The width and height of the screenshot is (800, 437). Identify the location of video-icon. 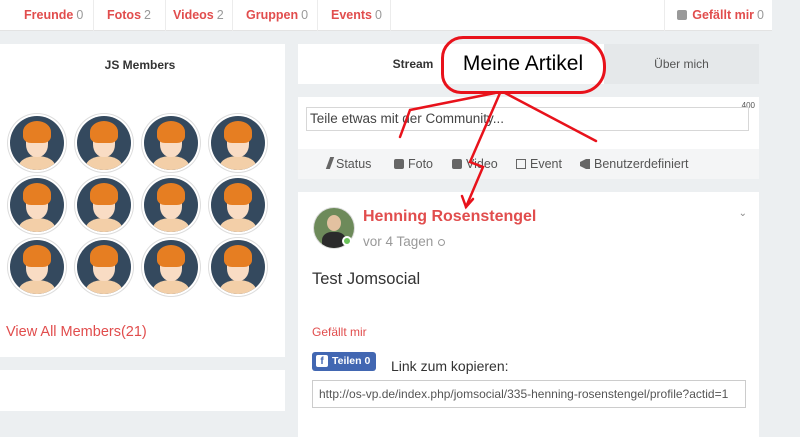
(457, 164).